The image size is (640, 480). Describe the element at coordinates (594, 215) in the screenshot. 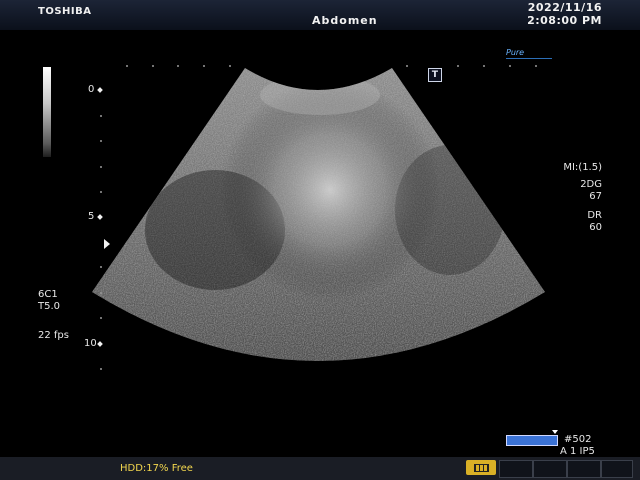

I see `dr-label: DR` at that location.